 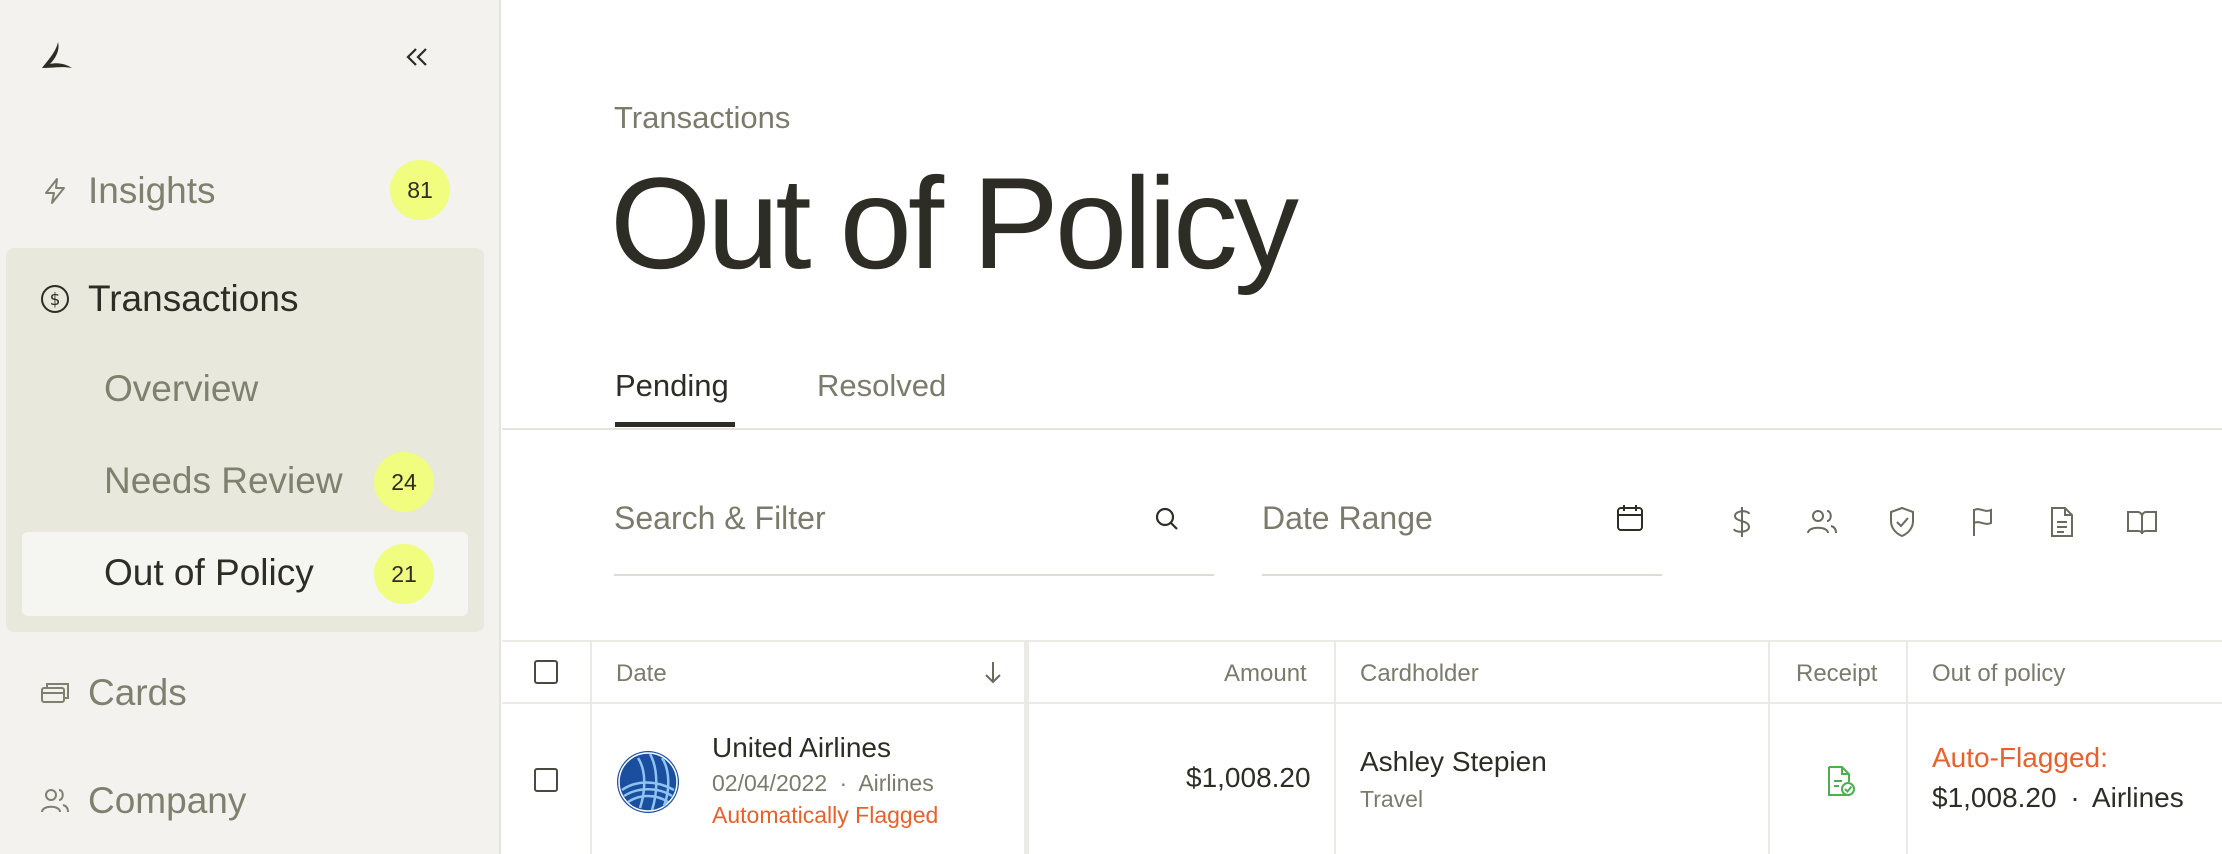 What do you see at coordinates (55, 801) in the screenshot?
I see `people-icon` at bounding box center [55, 801].